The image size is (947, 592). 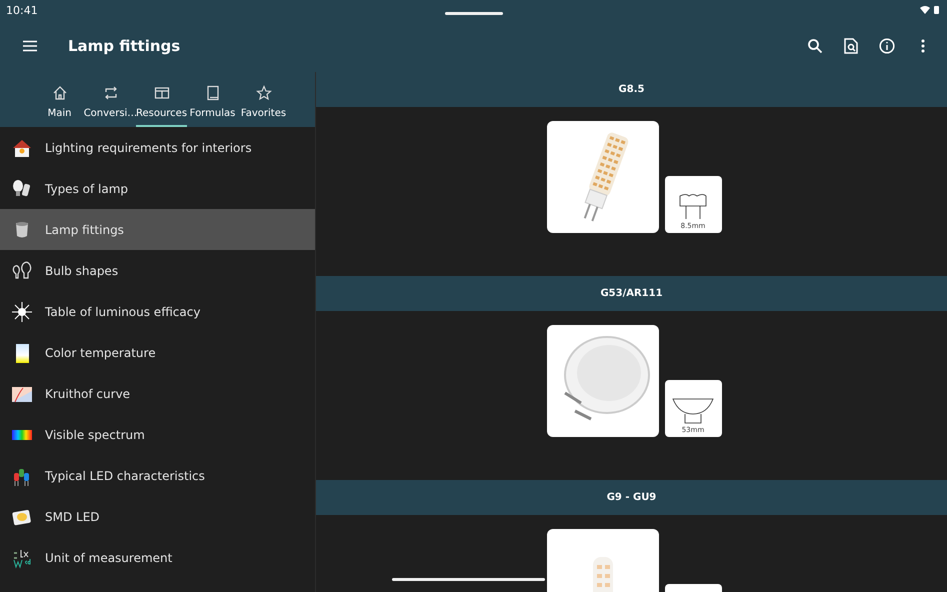 I want to click on section-header: G53/AR111, so click(x=631, y=293).